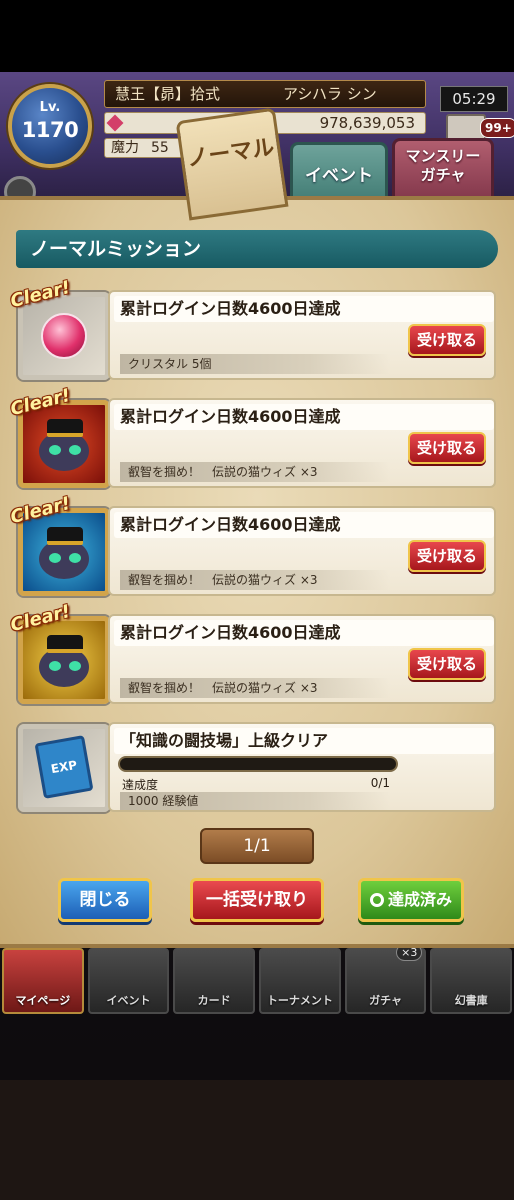 The image size is (514, 1200). I want to click on mp-label: 魔力, so click(125, 148).